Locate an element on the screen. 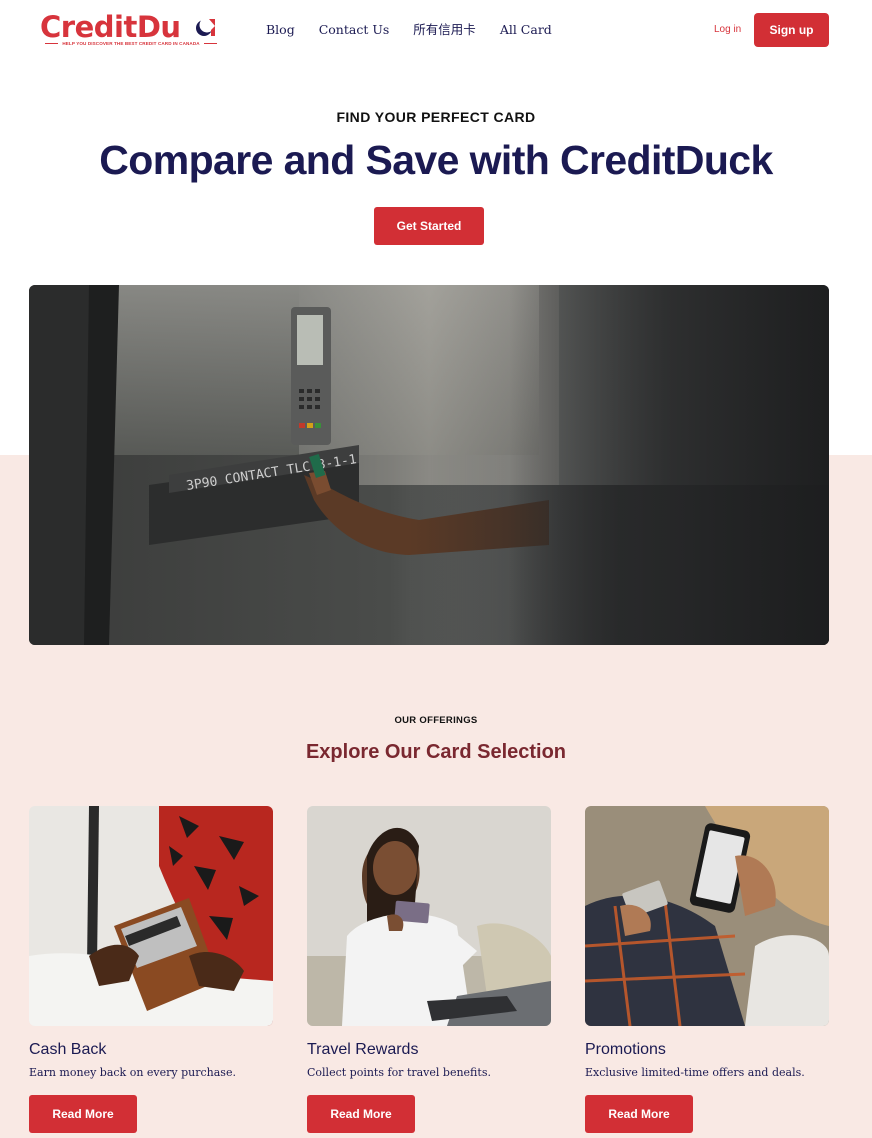 This screenshot has width=872, height=1138. woman-card-photo-icon is located at coordinates (429, 916).